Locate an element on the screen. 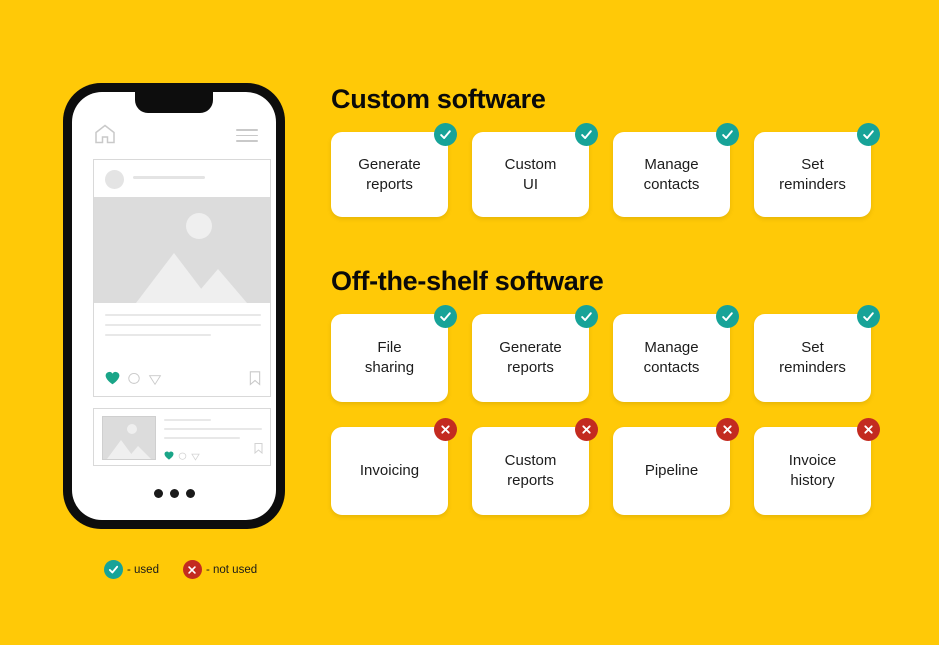 The width and height of the screenshot is (939, 645). feature-card: Custom UI is located at coordinates (535, 170).